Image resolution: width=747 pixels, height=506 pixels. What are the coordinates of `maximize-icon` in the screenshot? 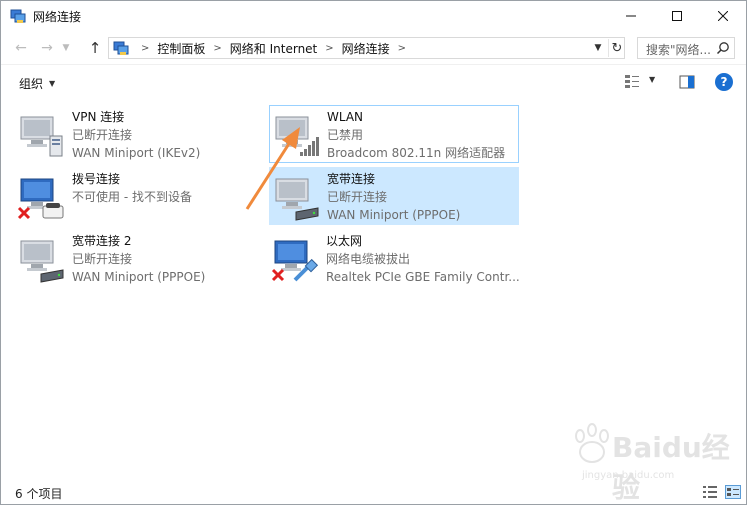 It's located at (677, 16).